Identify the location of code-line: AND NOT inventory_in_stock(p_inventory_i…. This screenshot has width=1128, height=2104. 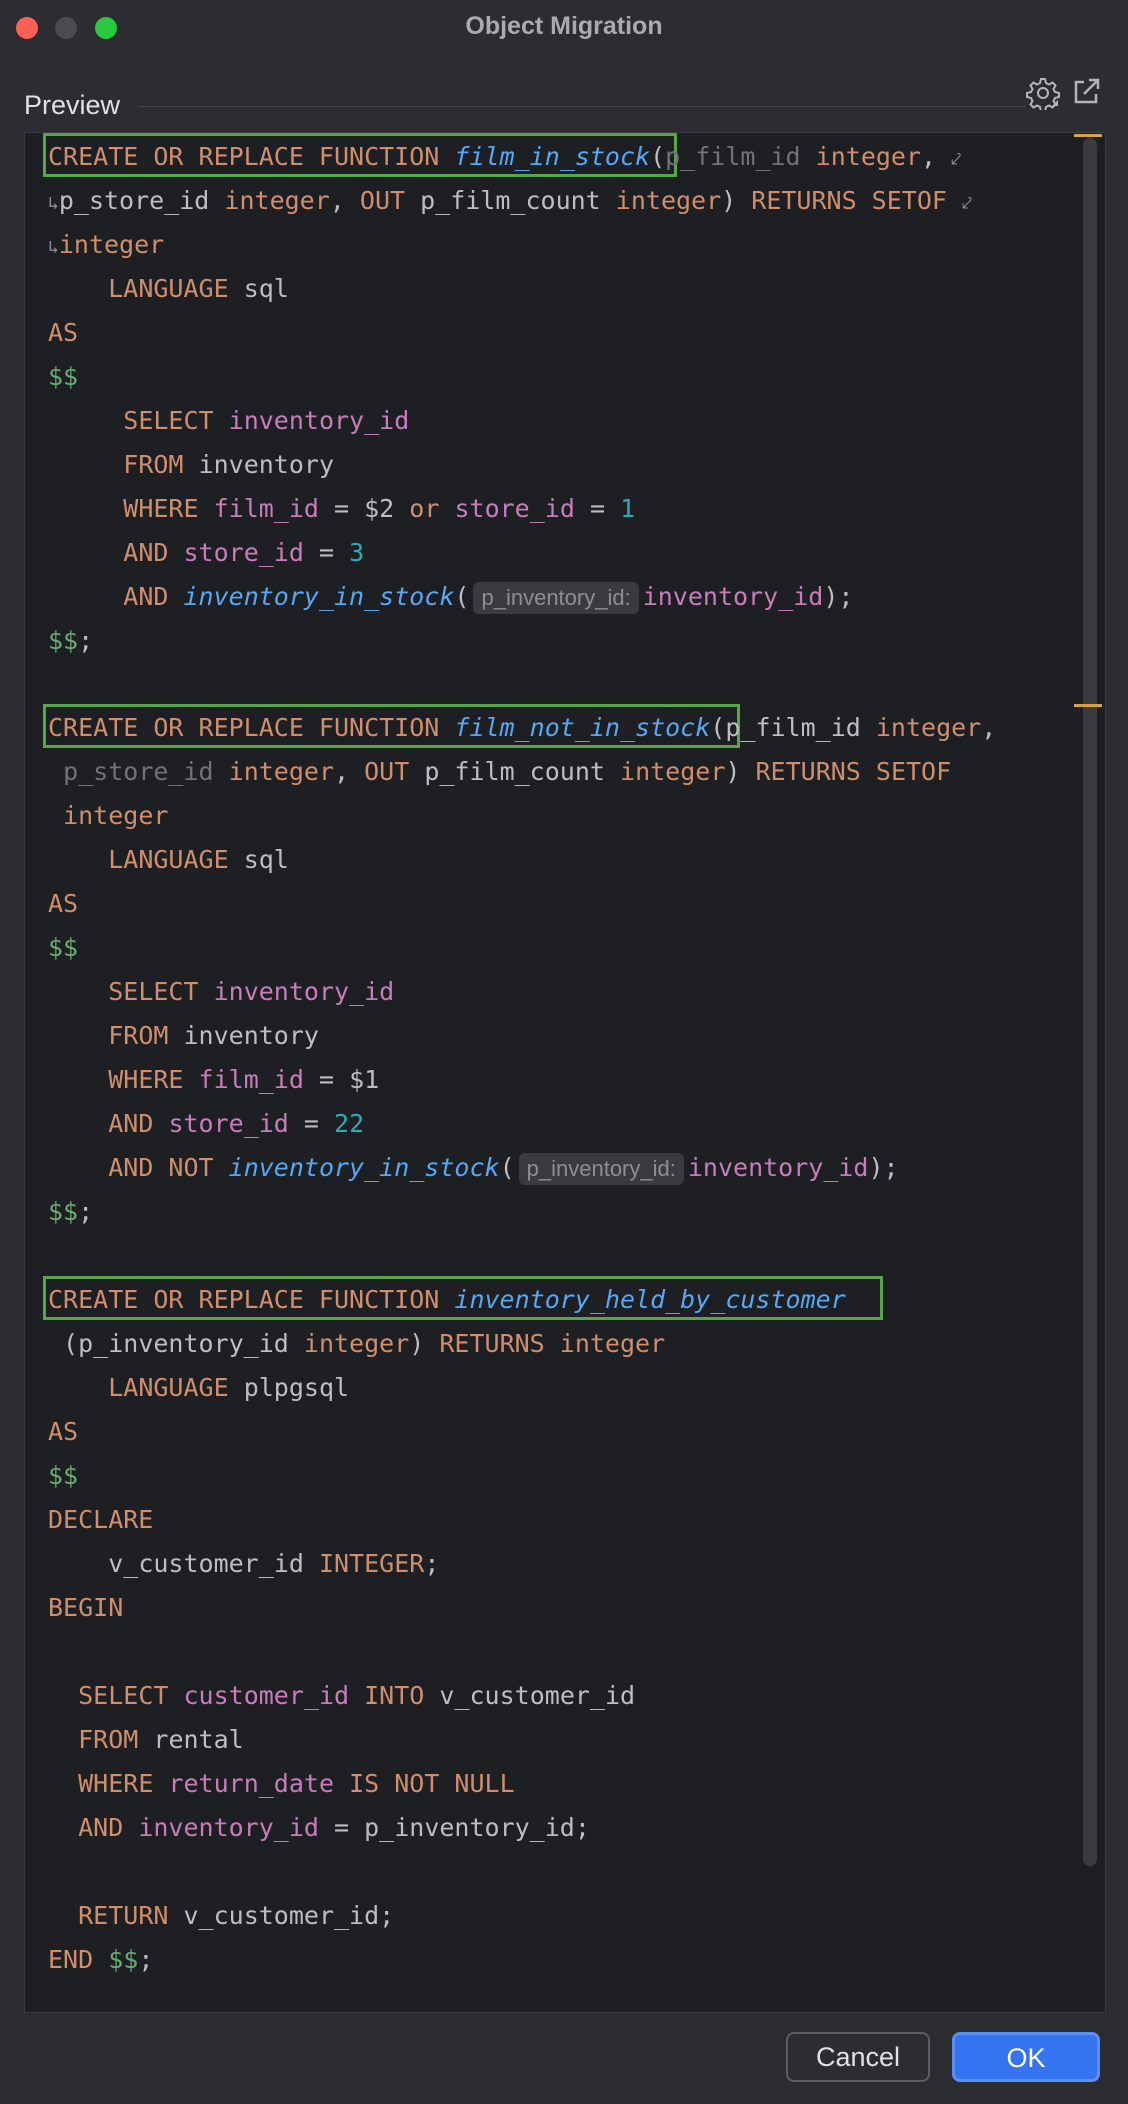
(473, 1168).